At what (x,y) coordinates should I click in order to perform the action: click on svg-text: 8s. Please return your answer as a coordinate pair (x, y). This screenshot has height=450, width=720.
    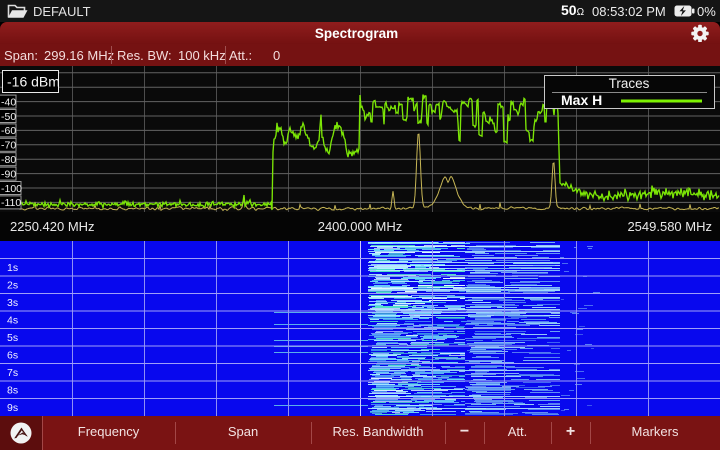
    Looking at the image, I should click on (12, 391).